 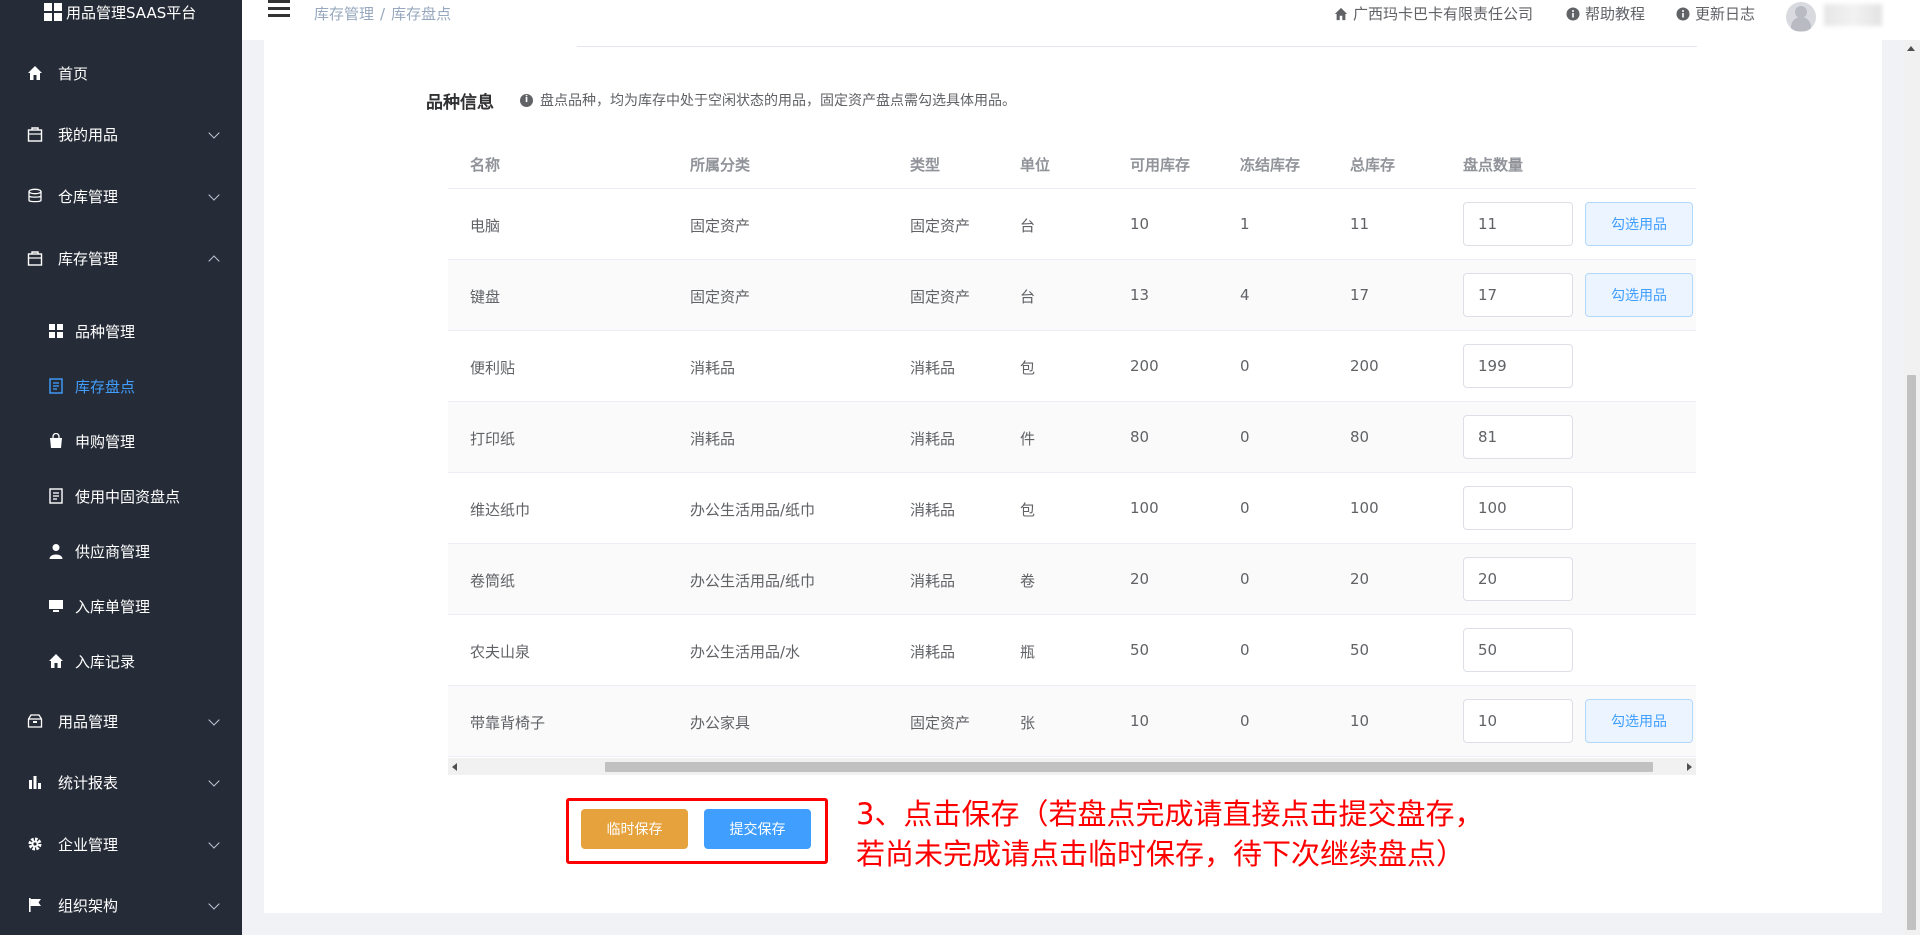 I want to click on cell-unit: 件, so click(x=1028, y=439).